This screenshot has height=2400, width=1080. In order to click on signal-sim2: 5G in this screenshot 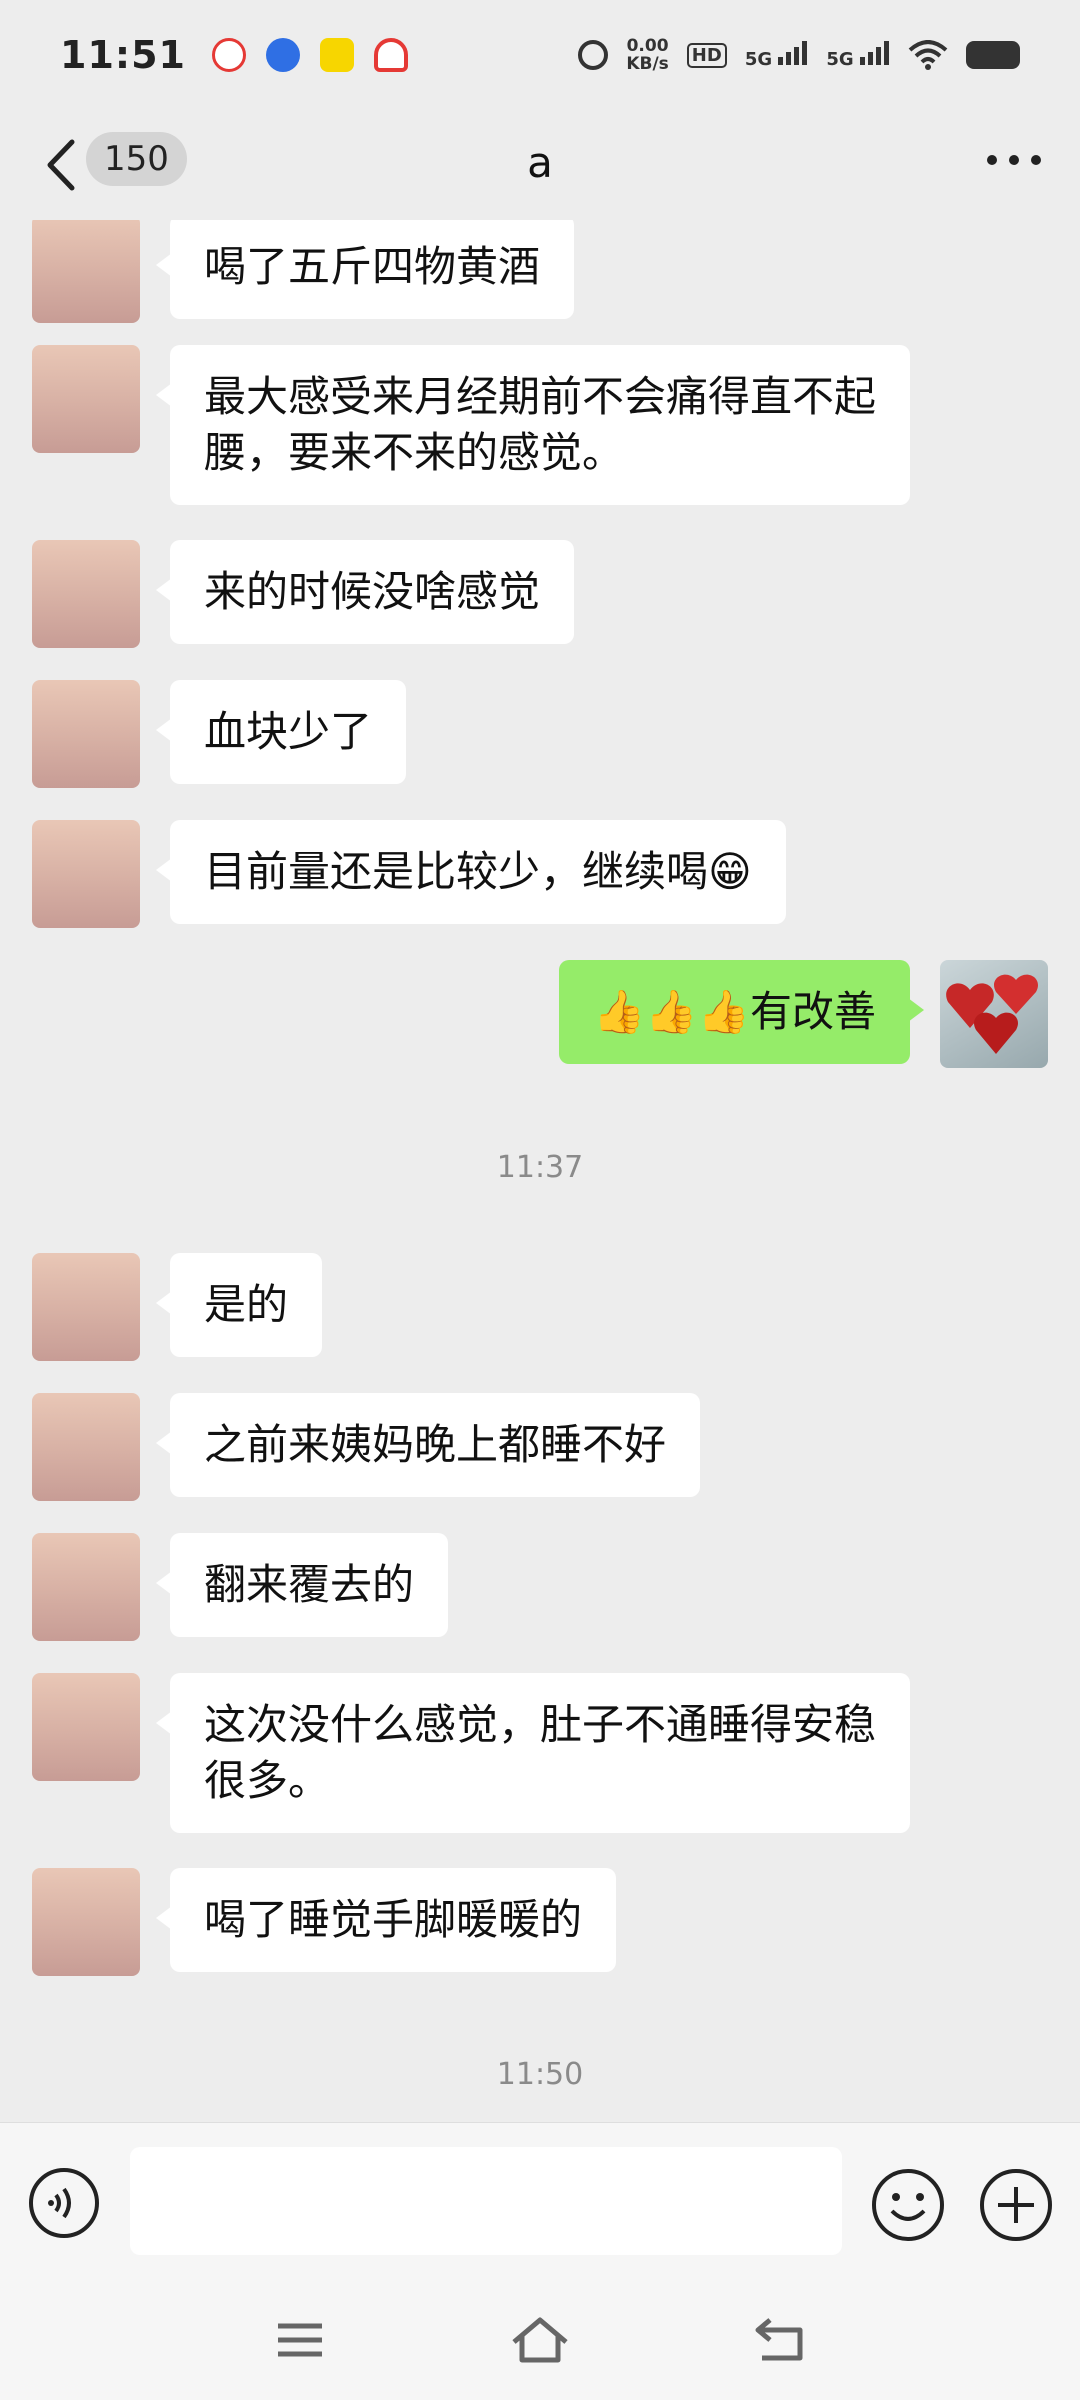, I will do `click(858, 55)`.